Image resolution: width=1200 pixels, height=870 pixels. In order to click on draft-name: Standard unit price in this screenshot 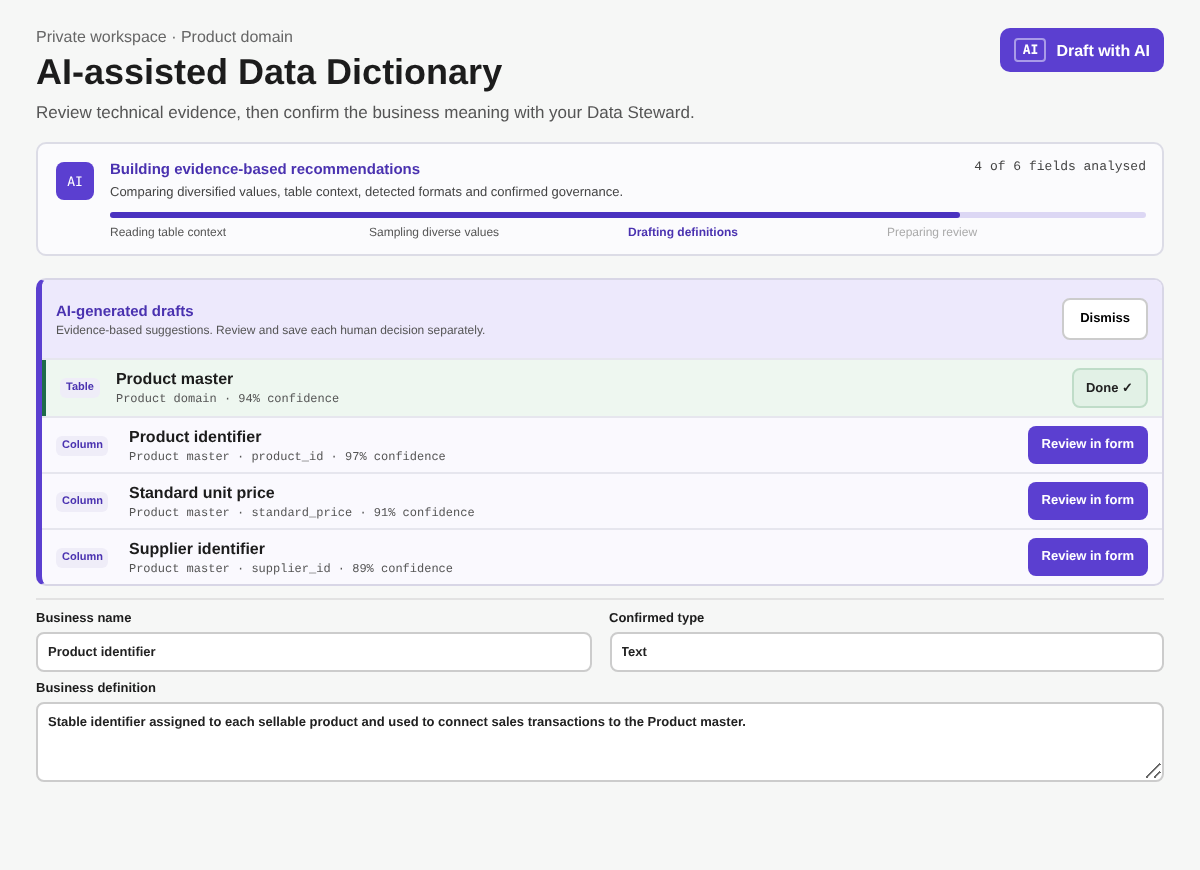, I will do `click(202, 492)`.